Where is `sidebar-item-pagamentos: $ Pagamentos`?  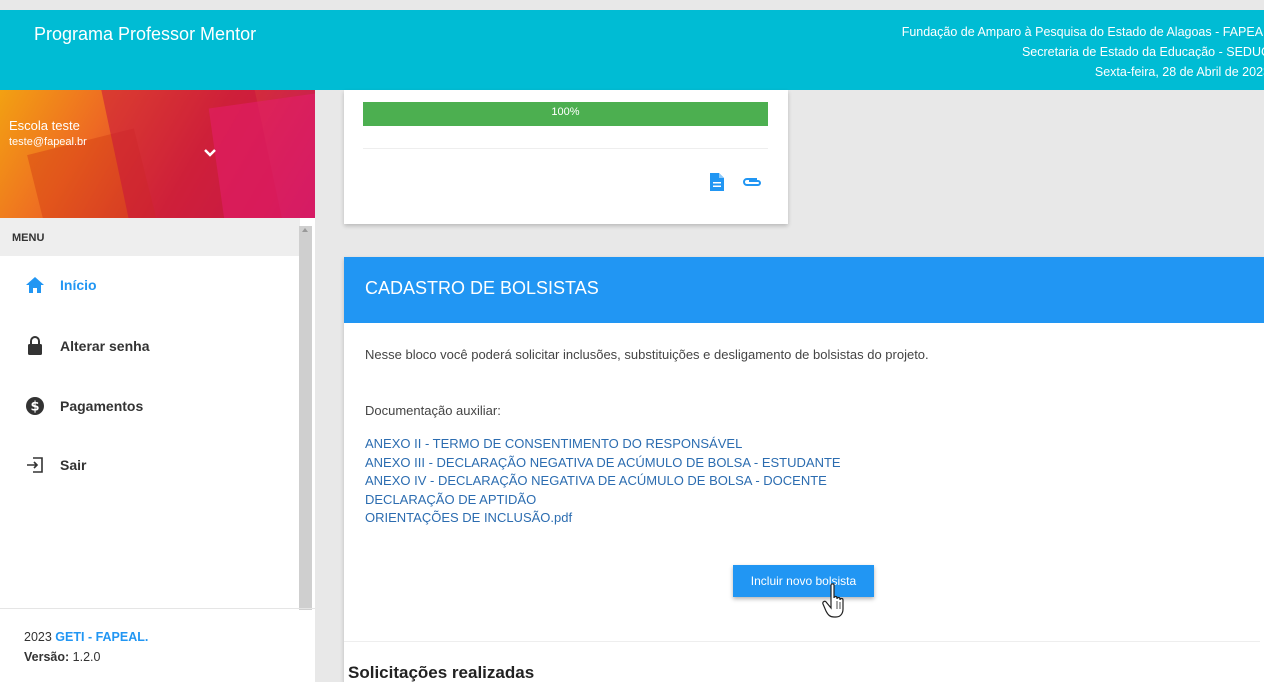
sidebar-item-pagamentos: $ Pagamentos is located at coordinates (150, 406).